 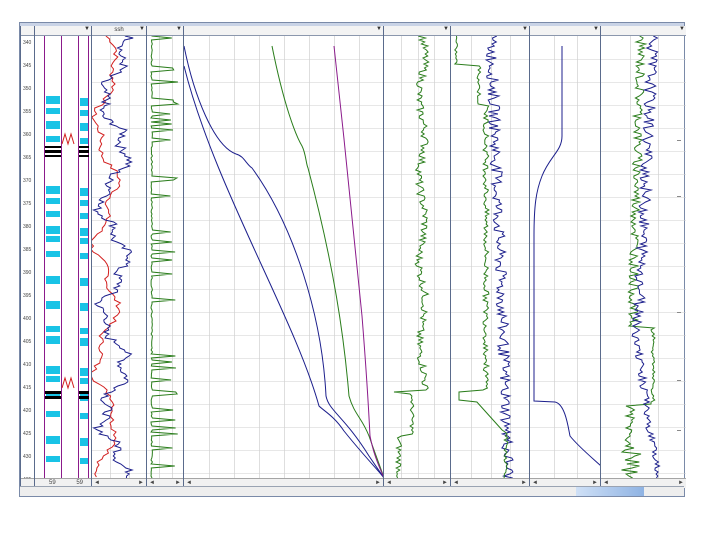 I want to click on depth-label: 400, so click(x=27, y=319).